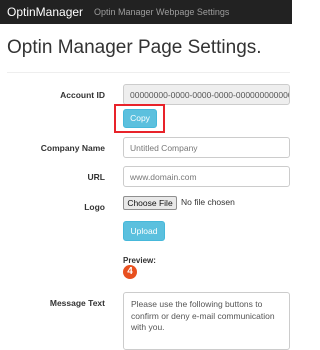 This screenshot has height=350, width=320. Describe the element at coordinates (206, 147) in the screenshot. I see `company-name-input: Untitled Company` at that location.